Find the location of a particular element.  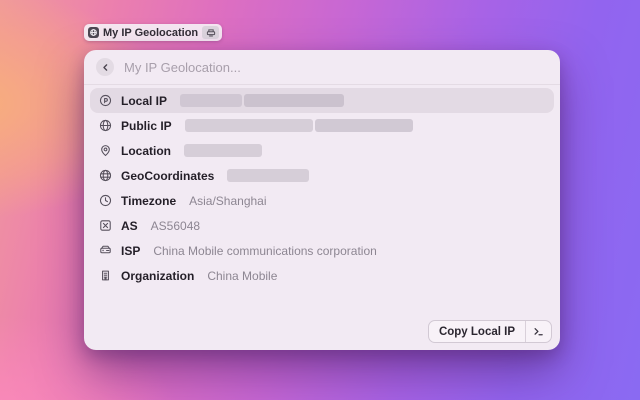

item-label: Local IP is located at coordinates (144, 100).